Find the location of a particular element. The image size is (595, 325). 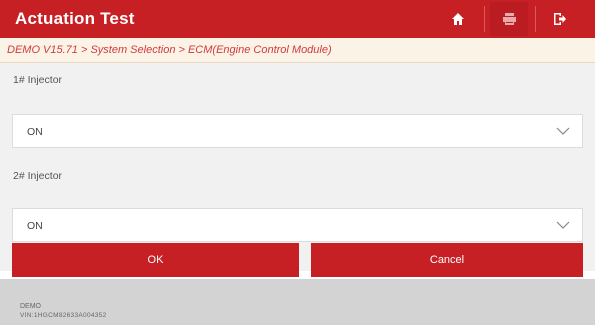

injector-1-label: 1# Injector is located at coordinates (38, 80).